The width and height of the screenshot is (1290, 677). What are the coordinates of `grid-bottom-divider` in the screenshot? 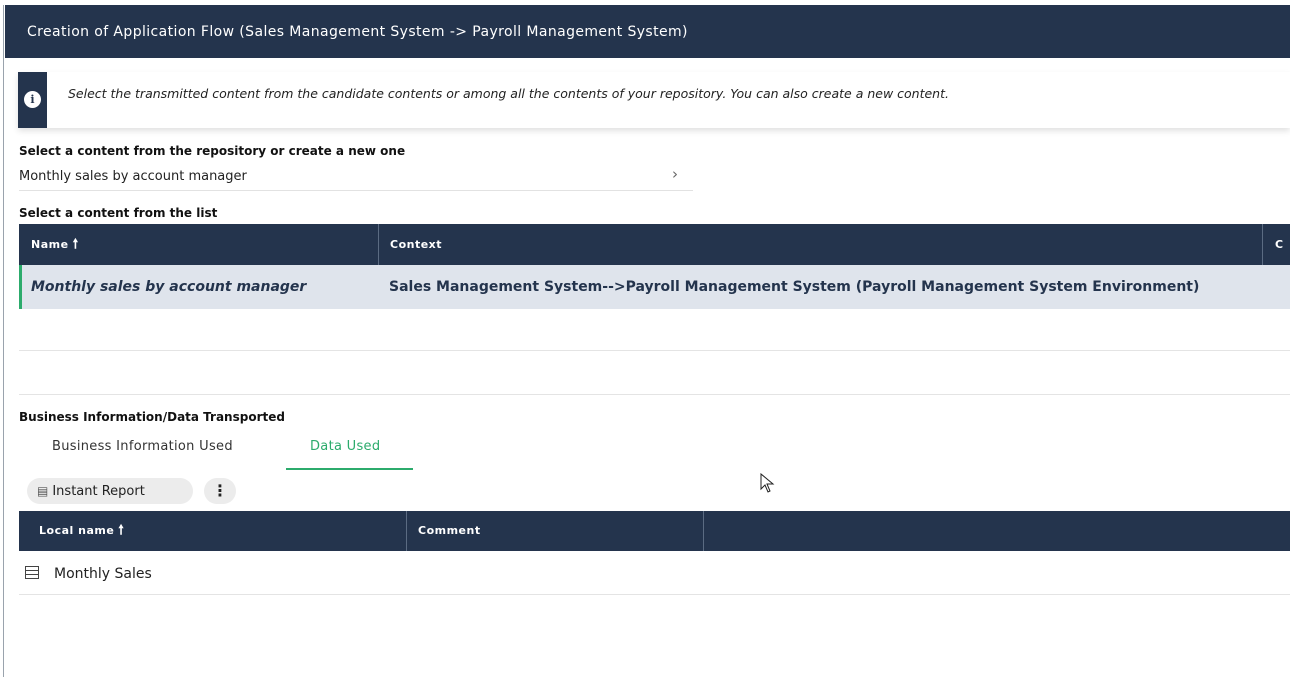 It's located at (654, 394).